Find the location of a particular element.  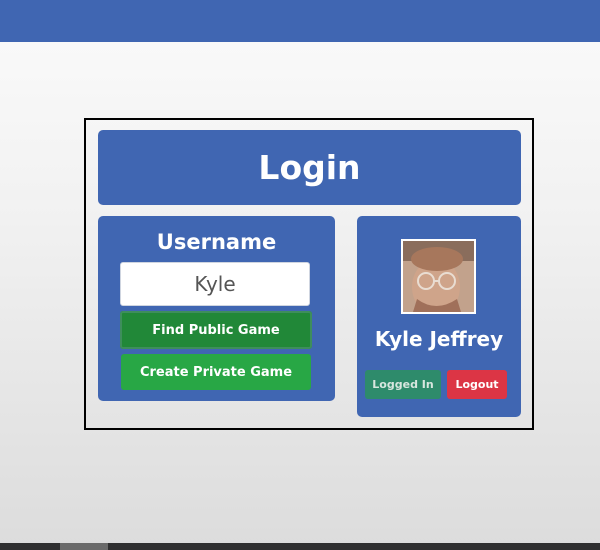

login-title: Login is located at coordinates (309, 167).